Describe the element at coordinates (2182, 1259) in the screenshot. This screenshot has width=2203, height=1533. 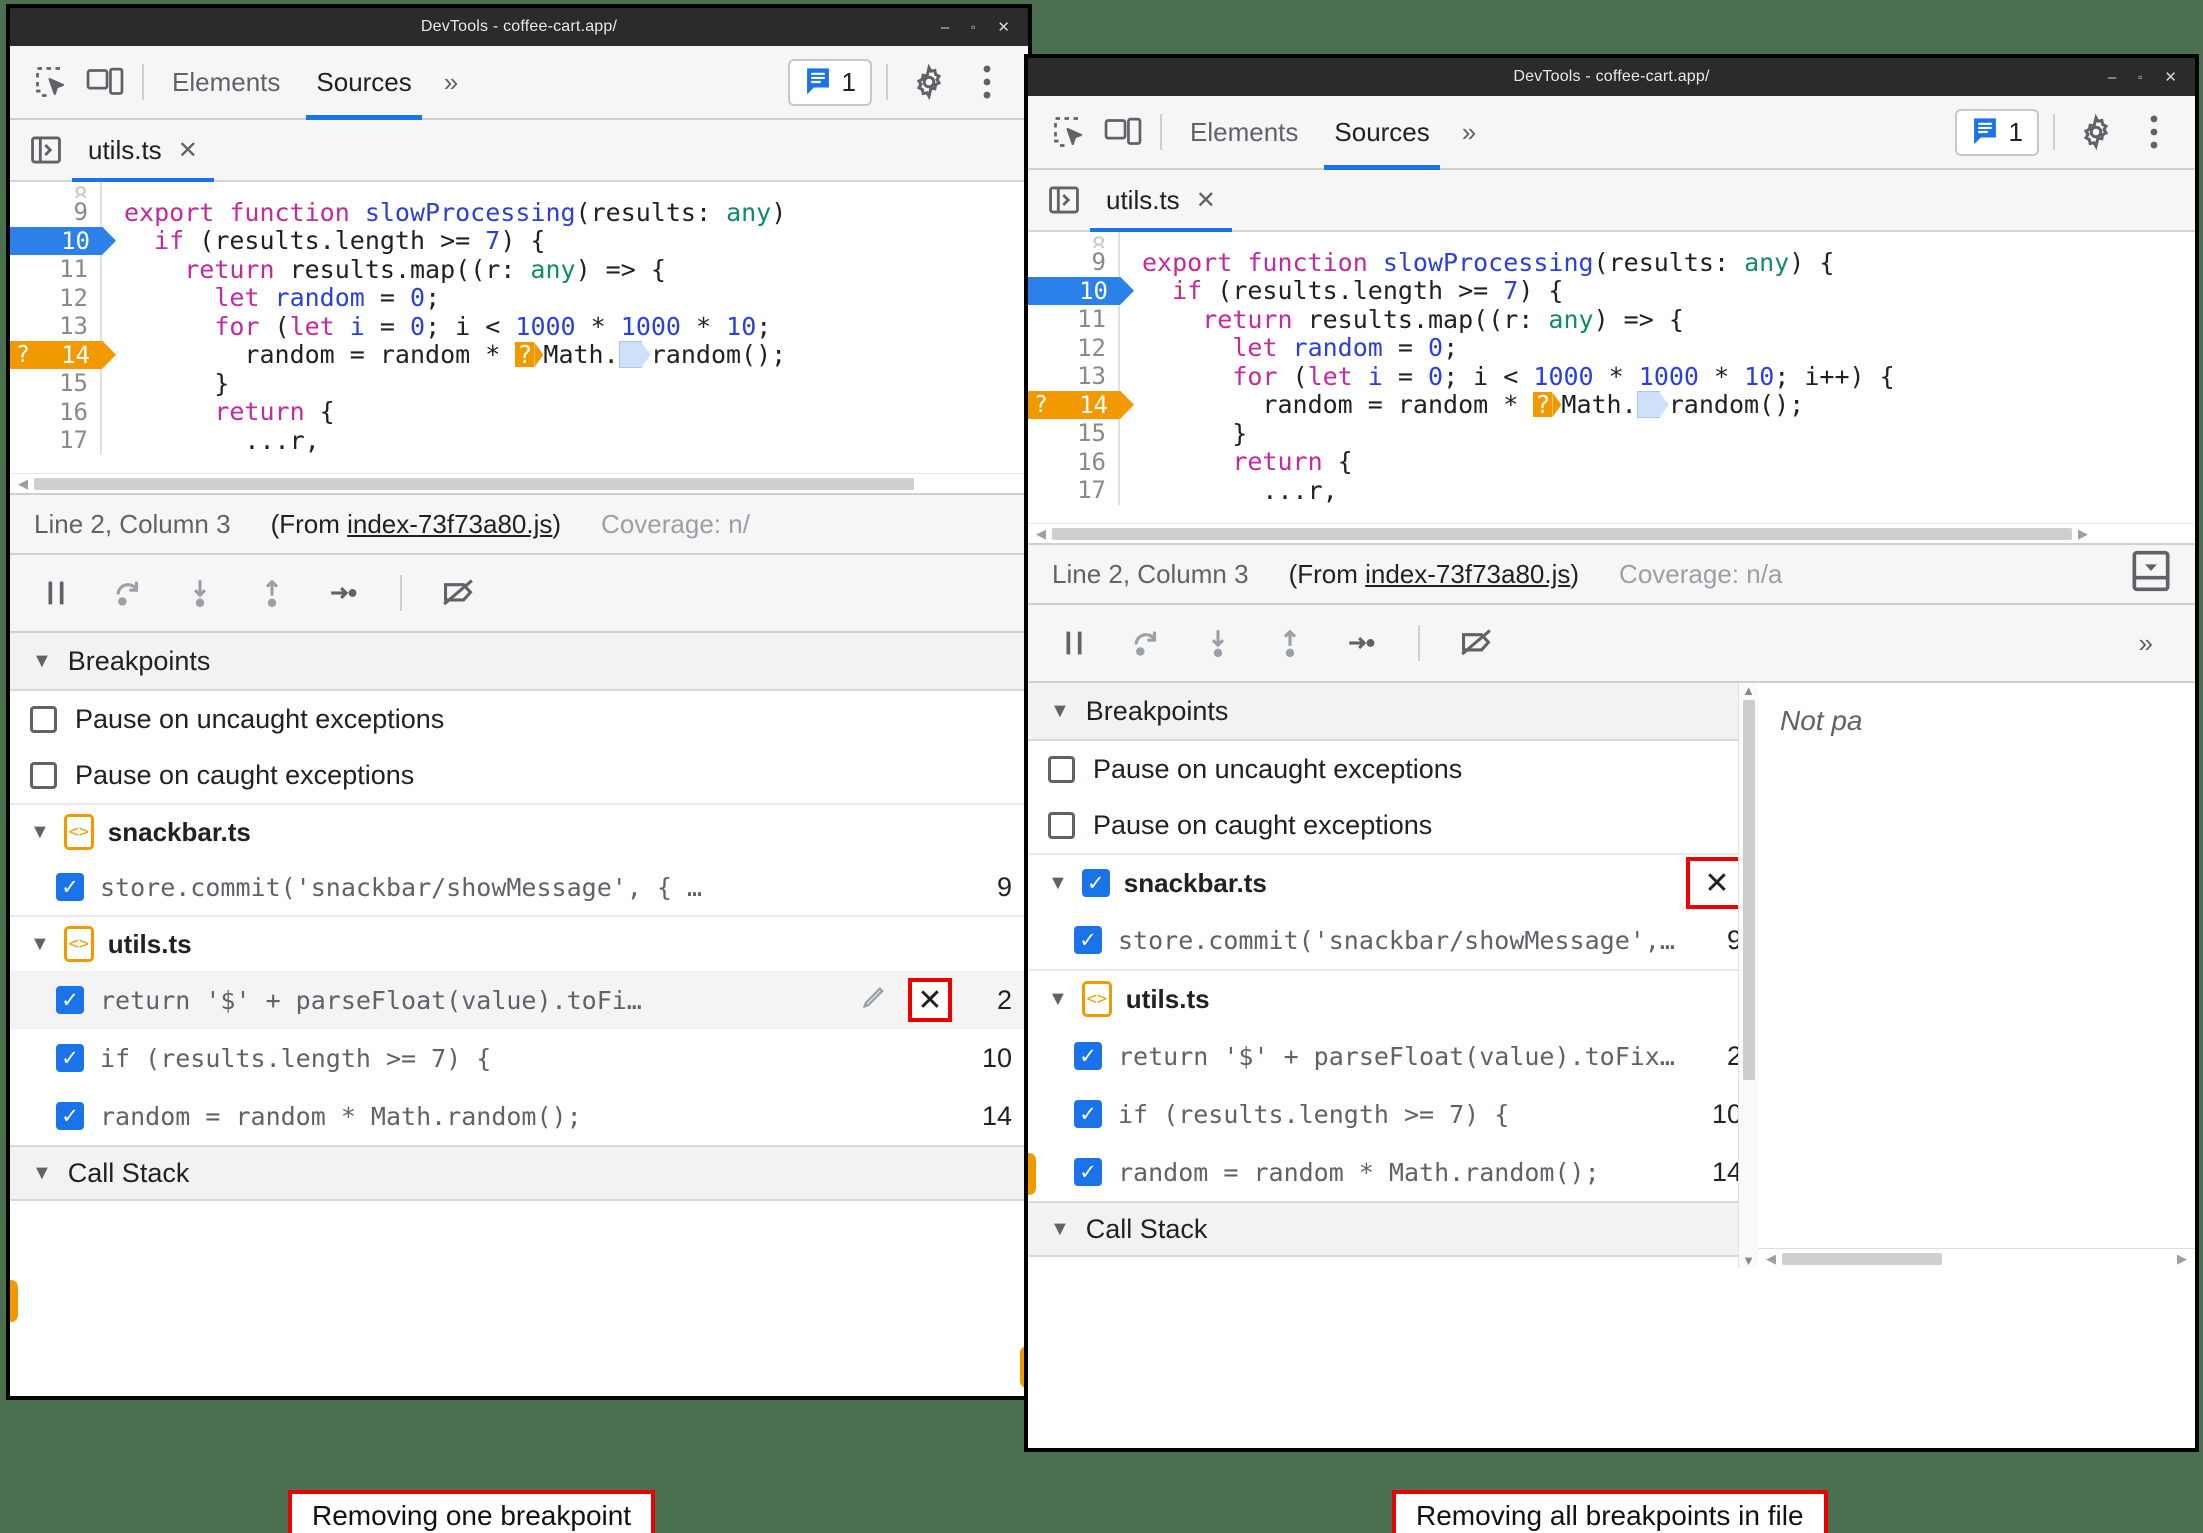
I see `scroll-right-icon: ▶` at that location.